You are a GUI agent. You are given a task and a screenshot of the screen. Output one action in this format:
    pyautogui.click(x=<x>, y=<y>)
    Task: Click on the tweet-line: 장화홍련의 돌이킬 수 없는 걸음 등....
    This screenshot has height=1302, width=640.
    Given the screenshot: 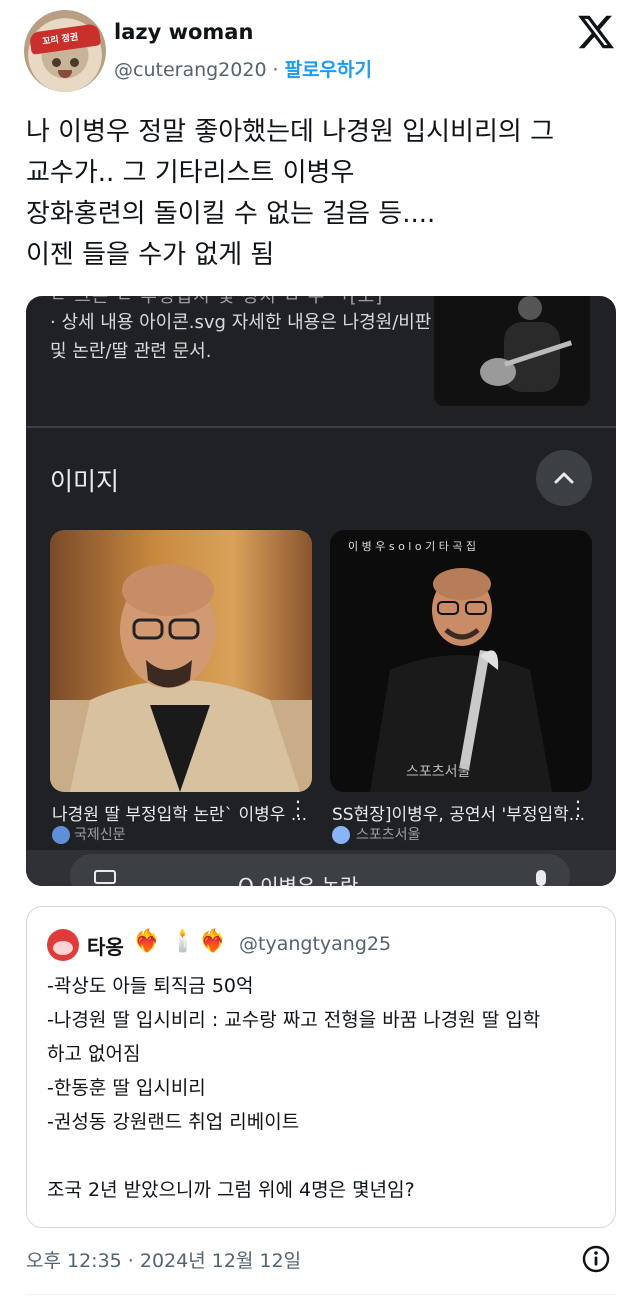 What is the action you would take?
    pyautogui.click(x=231, y=214)
    